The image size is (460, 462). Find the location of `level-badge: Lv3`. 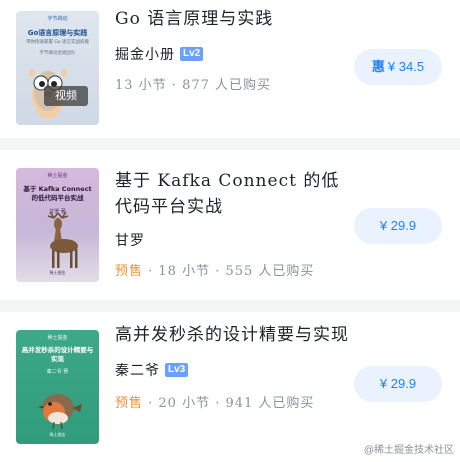

level-badge: Lv3 is located at coordinates (177, 370).